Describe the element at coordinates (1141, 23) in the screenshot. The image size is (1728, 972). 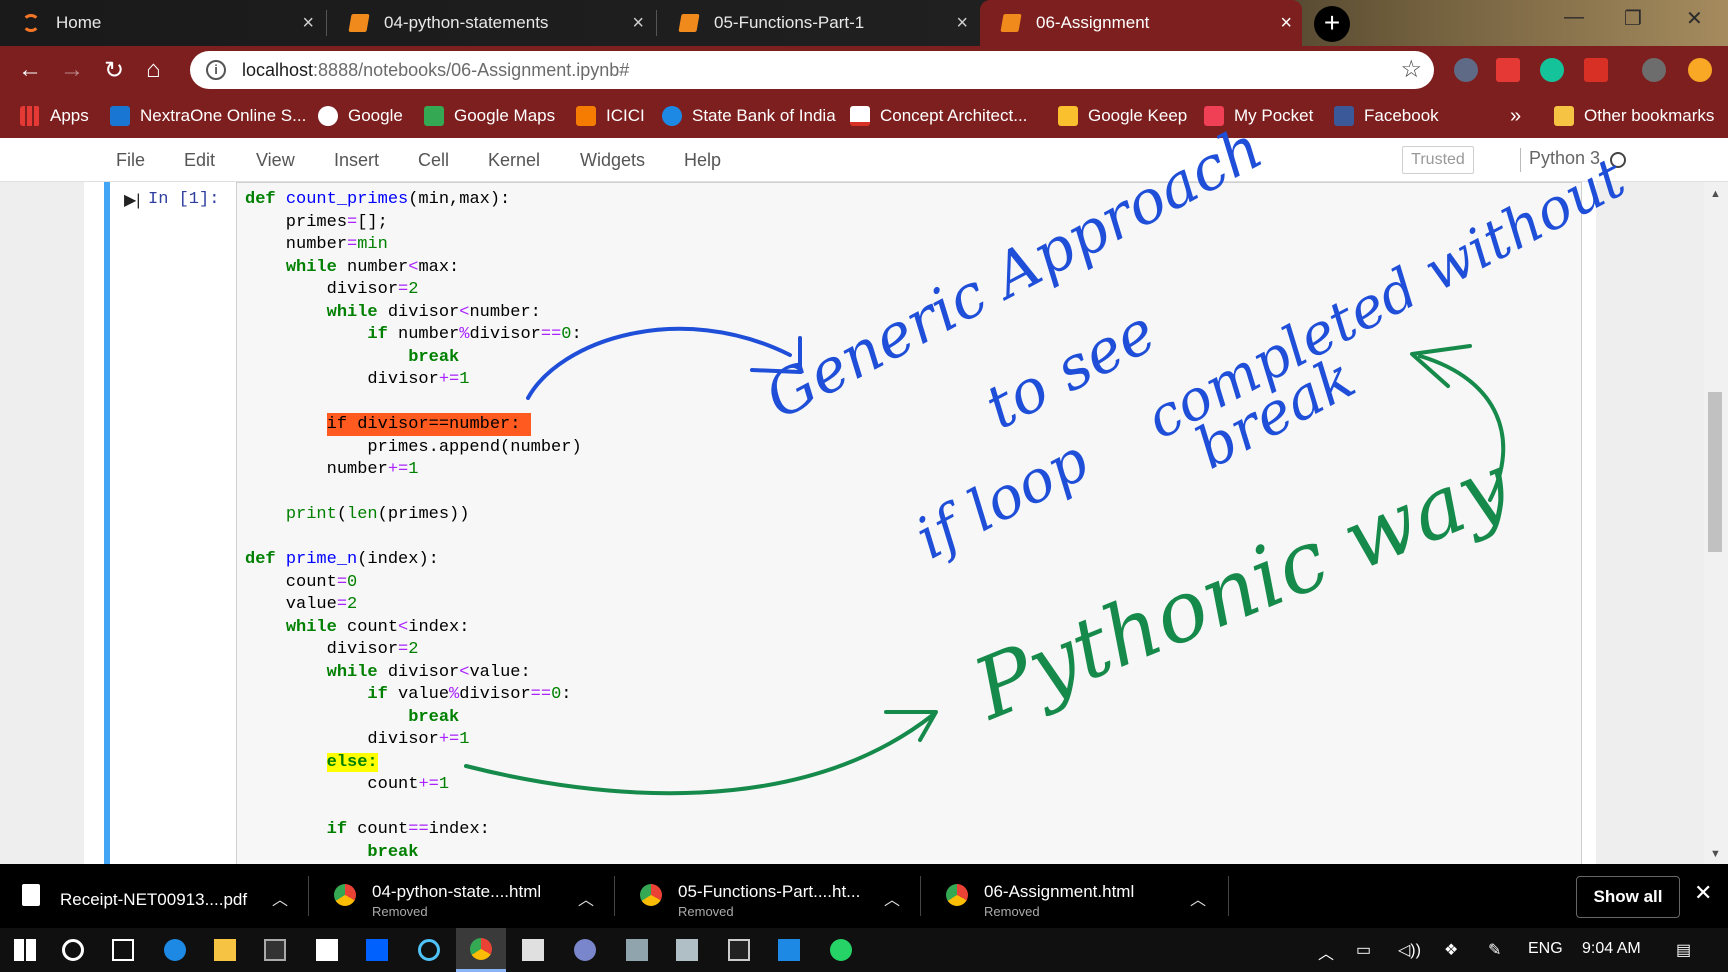
I see `tab-06-assignment: 06-Assignment ×` at that location.